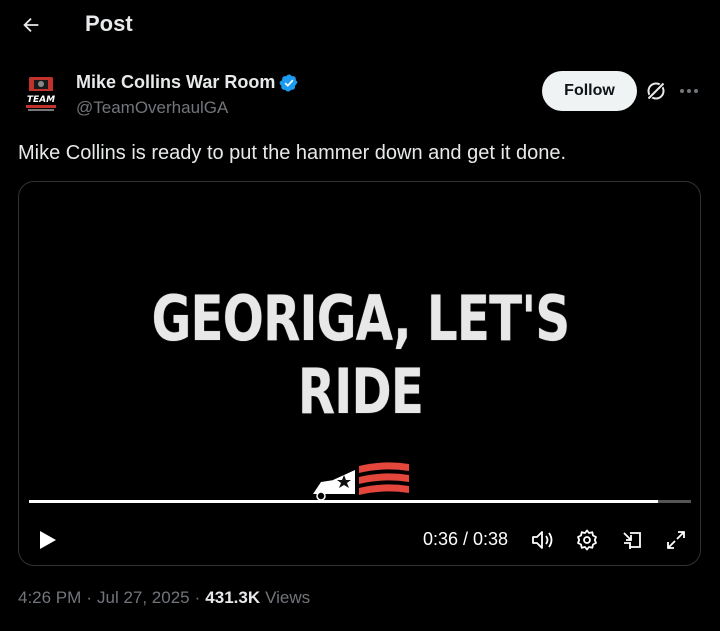 This screenshot has width=720, height=631. What do you see at coordinates (49, 598) in the screenshot?
I see `post-time: 4:26 PM` at bounding box center [49, 598].